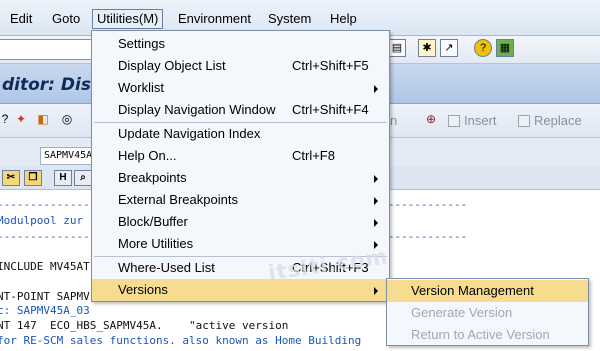 This screenshot has width=600, height=351. What do you see at coordinates (33, 178) in the screenshot?
I see `copy-icon: ❐` at bounding box center [33, 178].